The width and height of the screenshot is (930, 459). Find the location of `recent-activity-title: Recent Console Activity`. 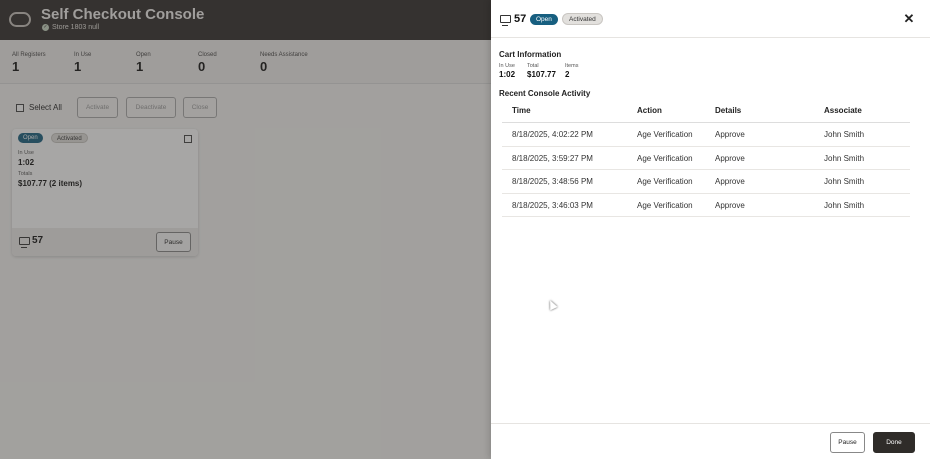

recent-activity-title: Recent Console Activity is located at coordinates (545, 93).